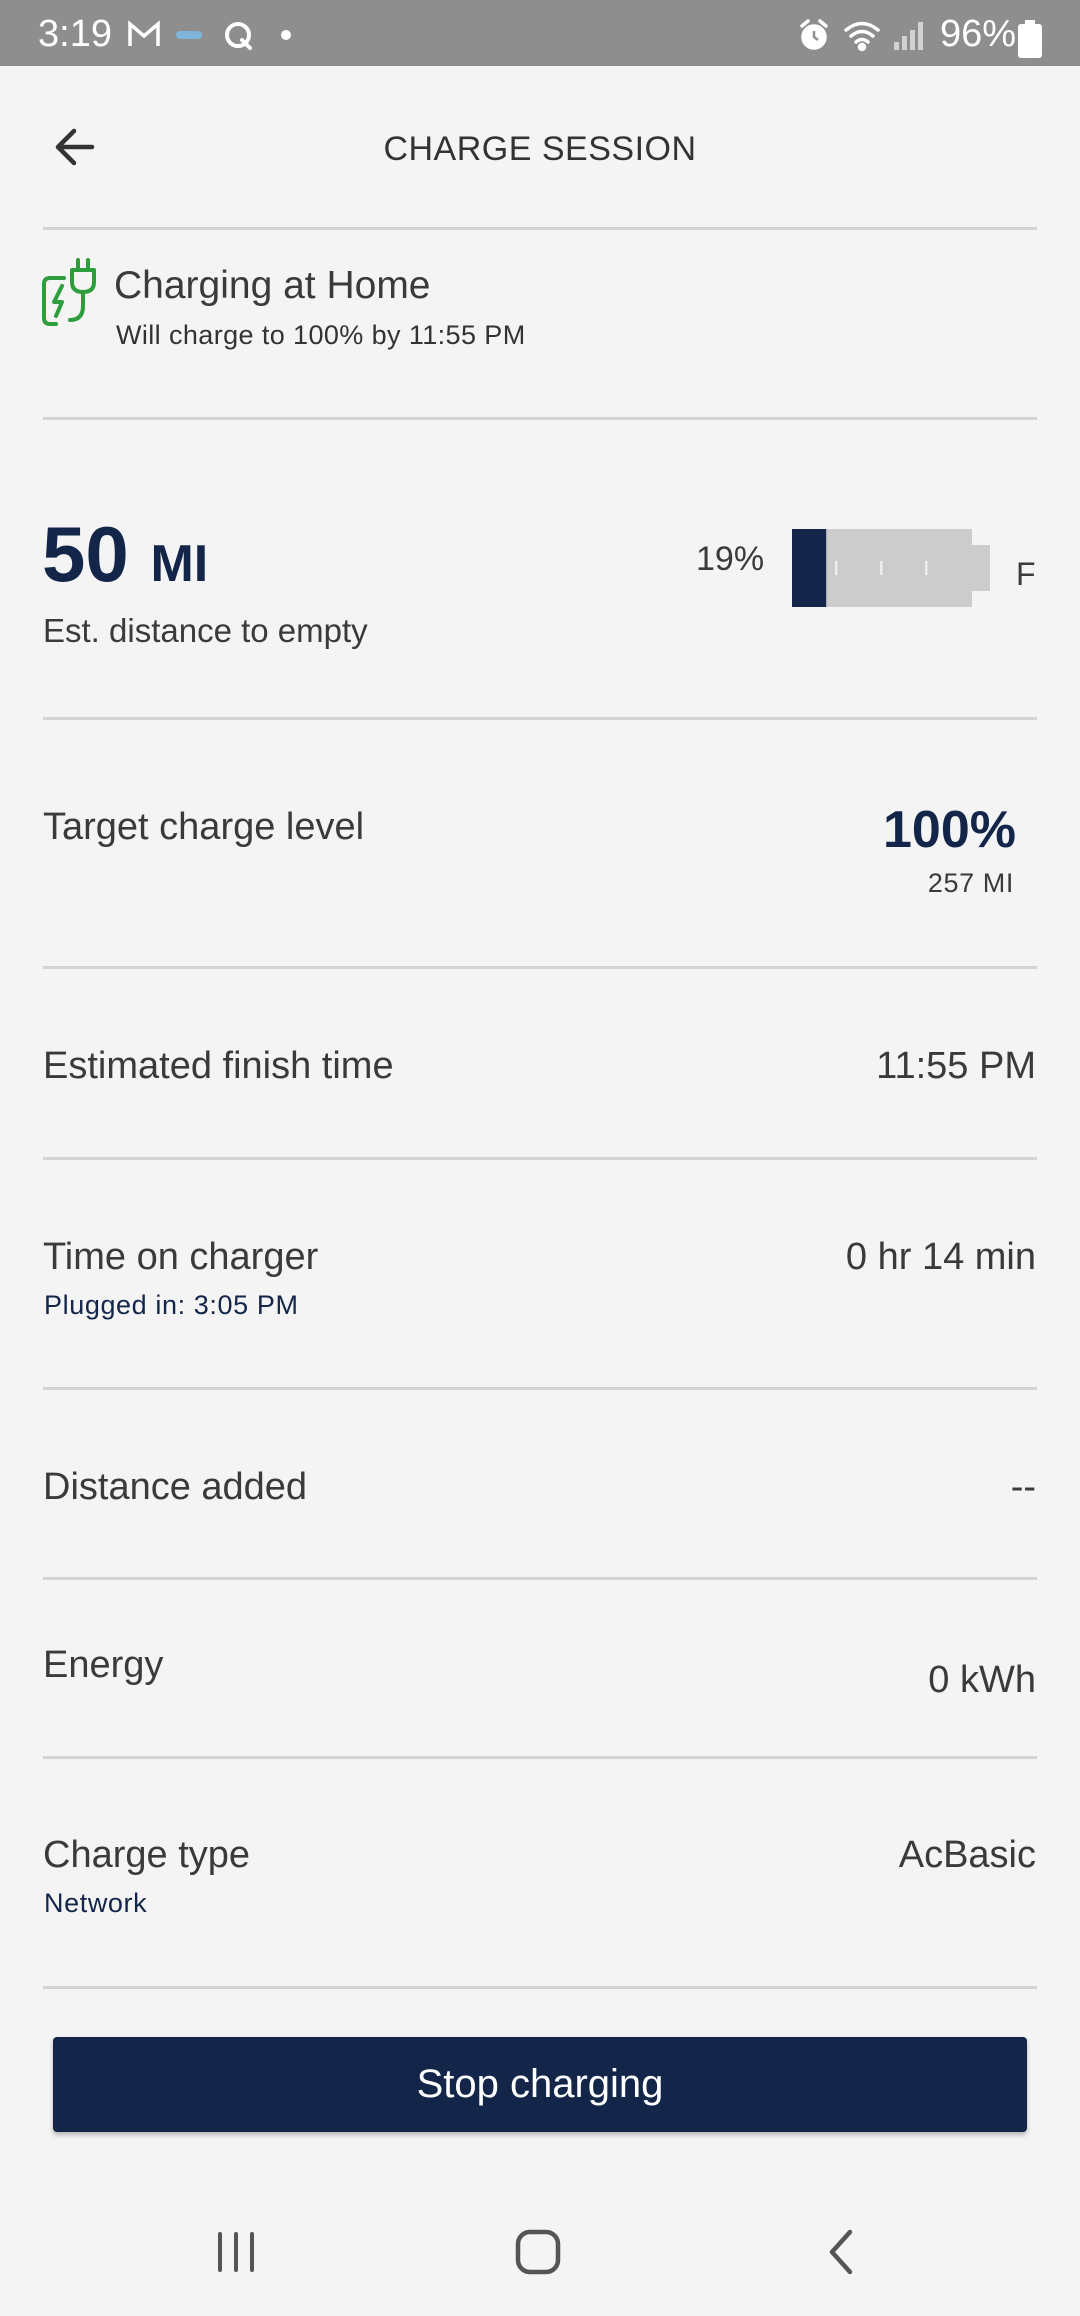  I want to click on range-value: 50 MI, so click(125, 559).